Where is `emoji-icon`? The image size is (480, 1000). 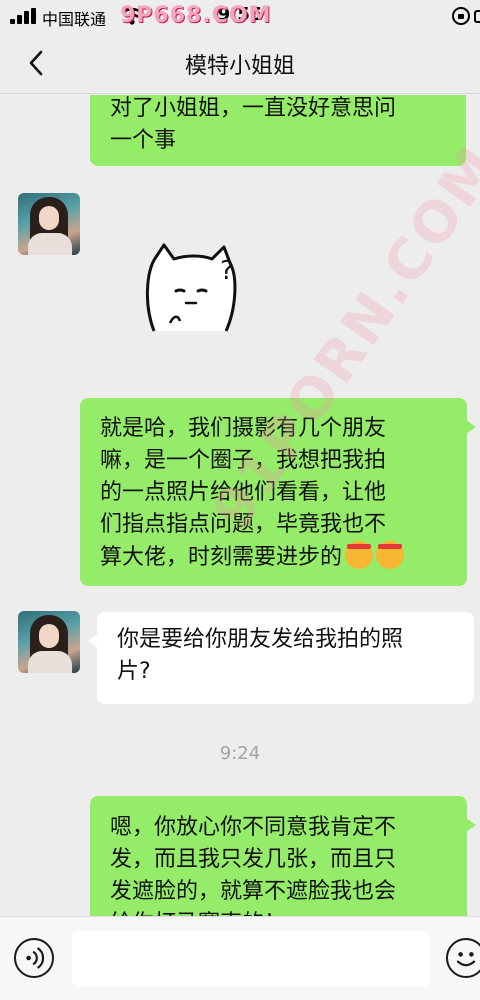
emoji-icon is located at coordinates (463, 958).